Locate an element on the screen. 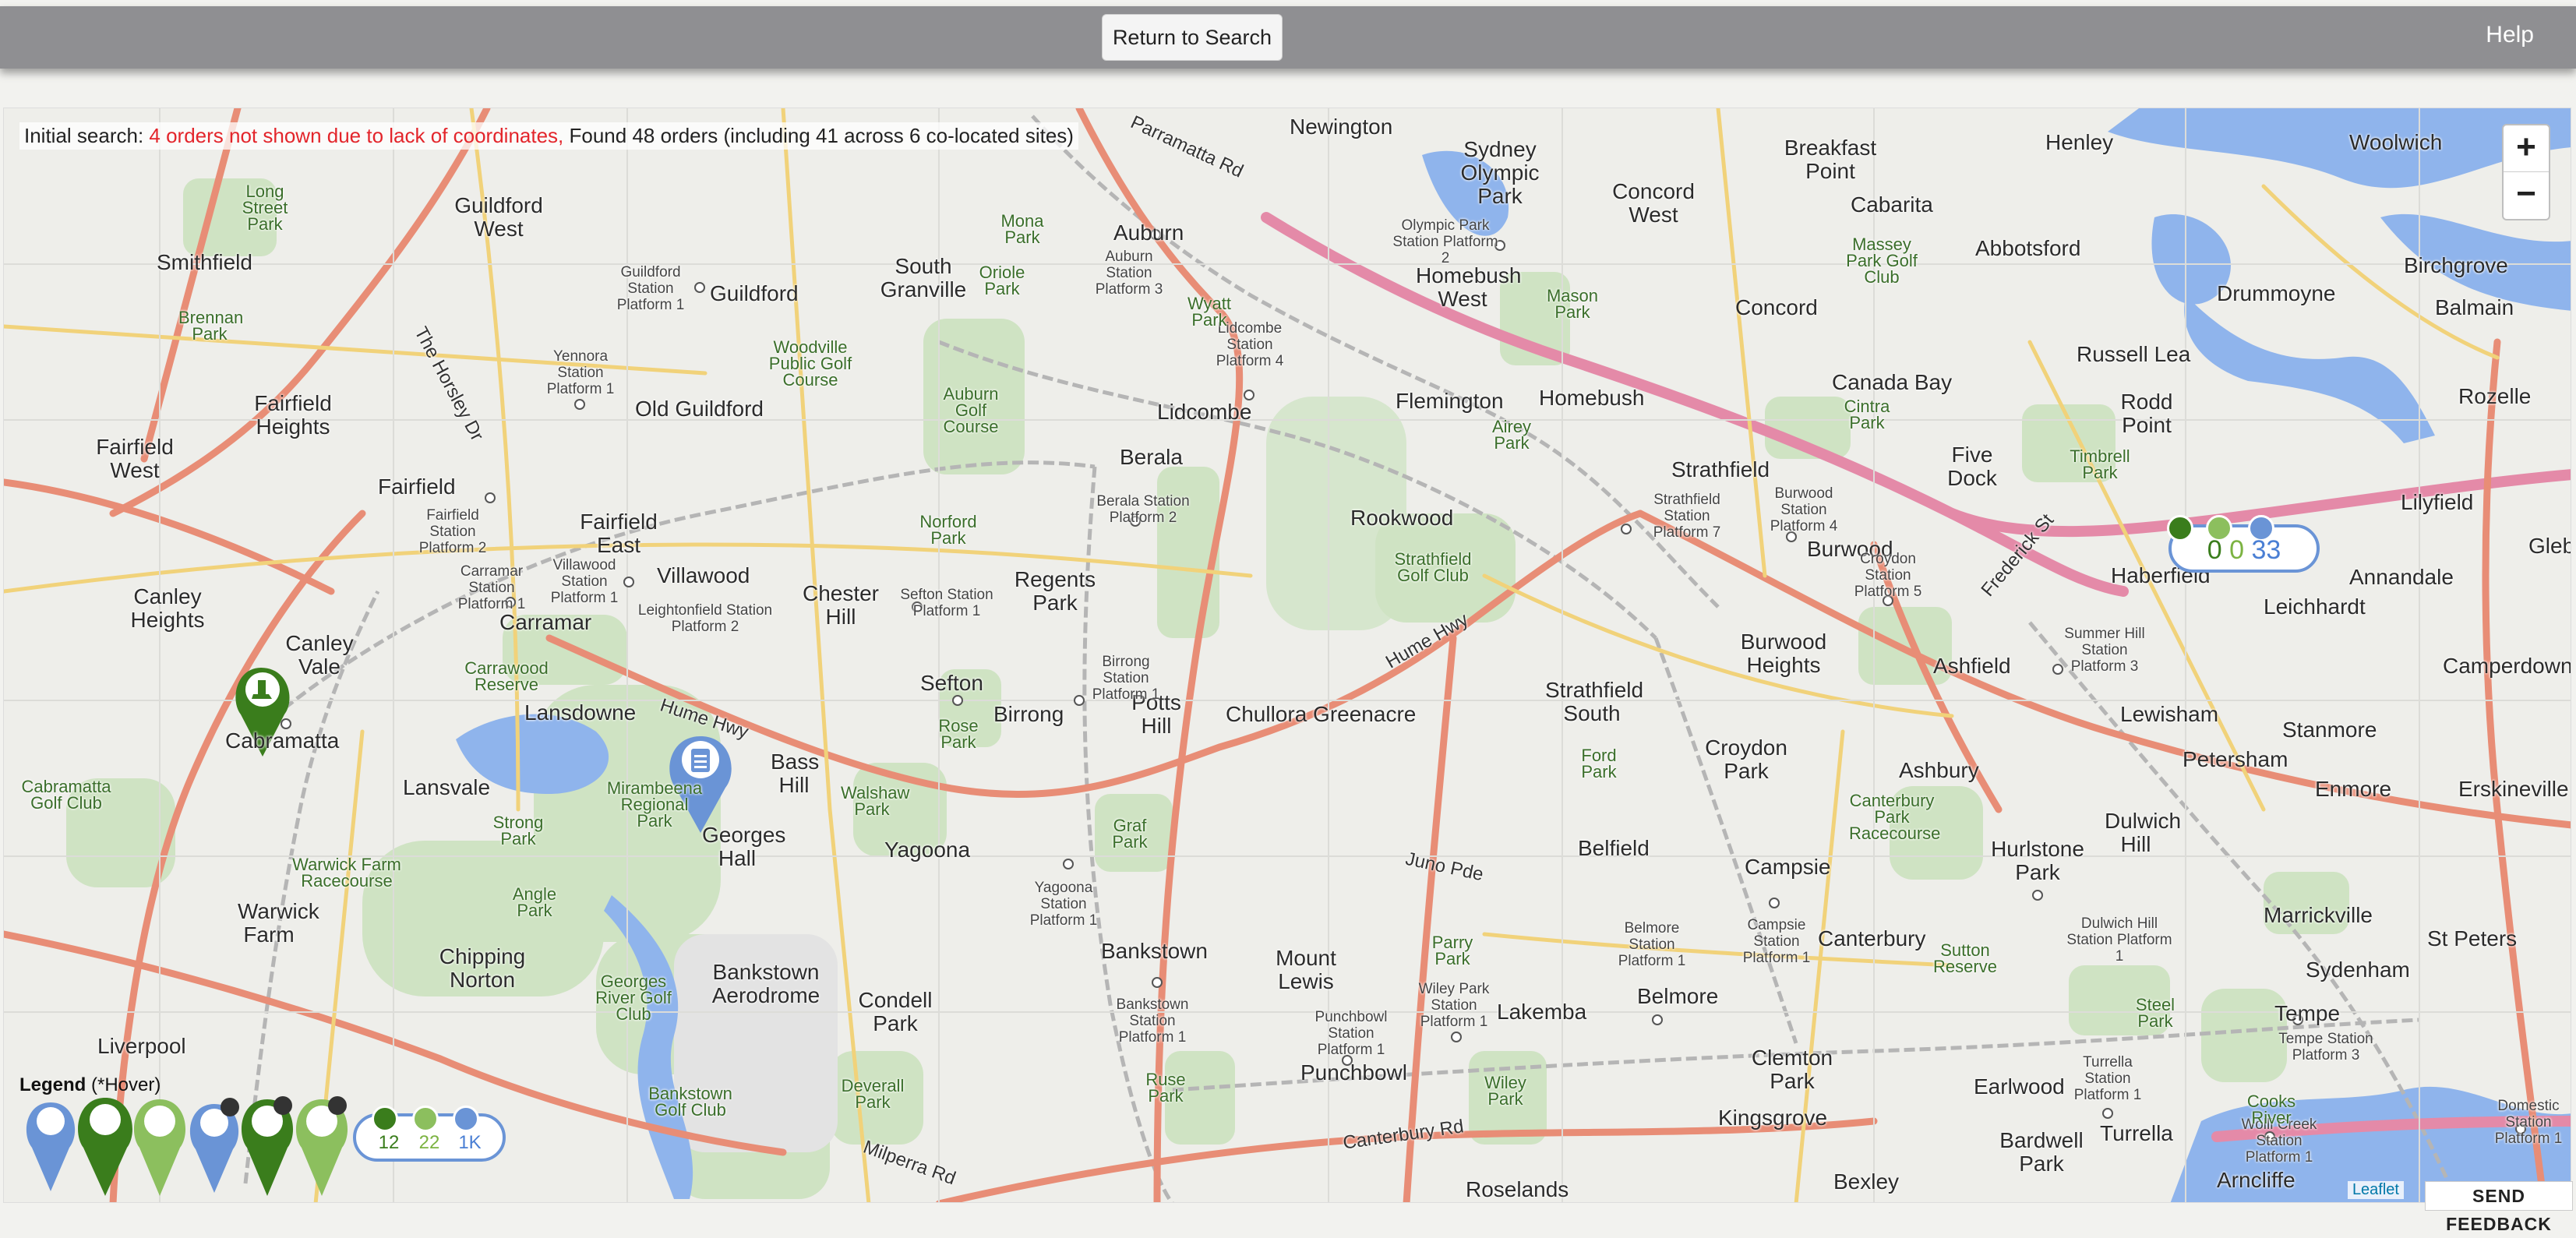  park-label: Norford Park is located at coordinates (948, 530).